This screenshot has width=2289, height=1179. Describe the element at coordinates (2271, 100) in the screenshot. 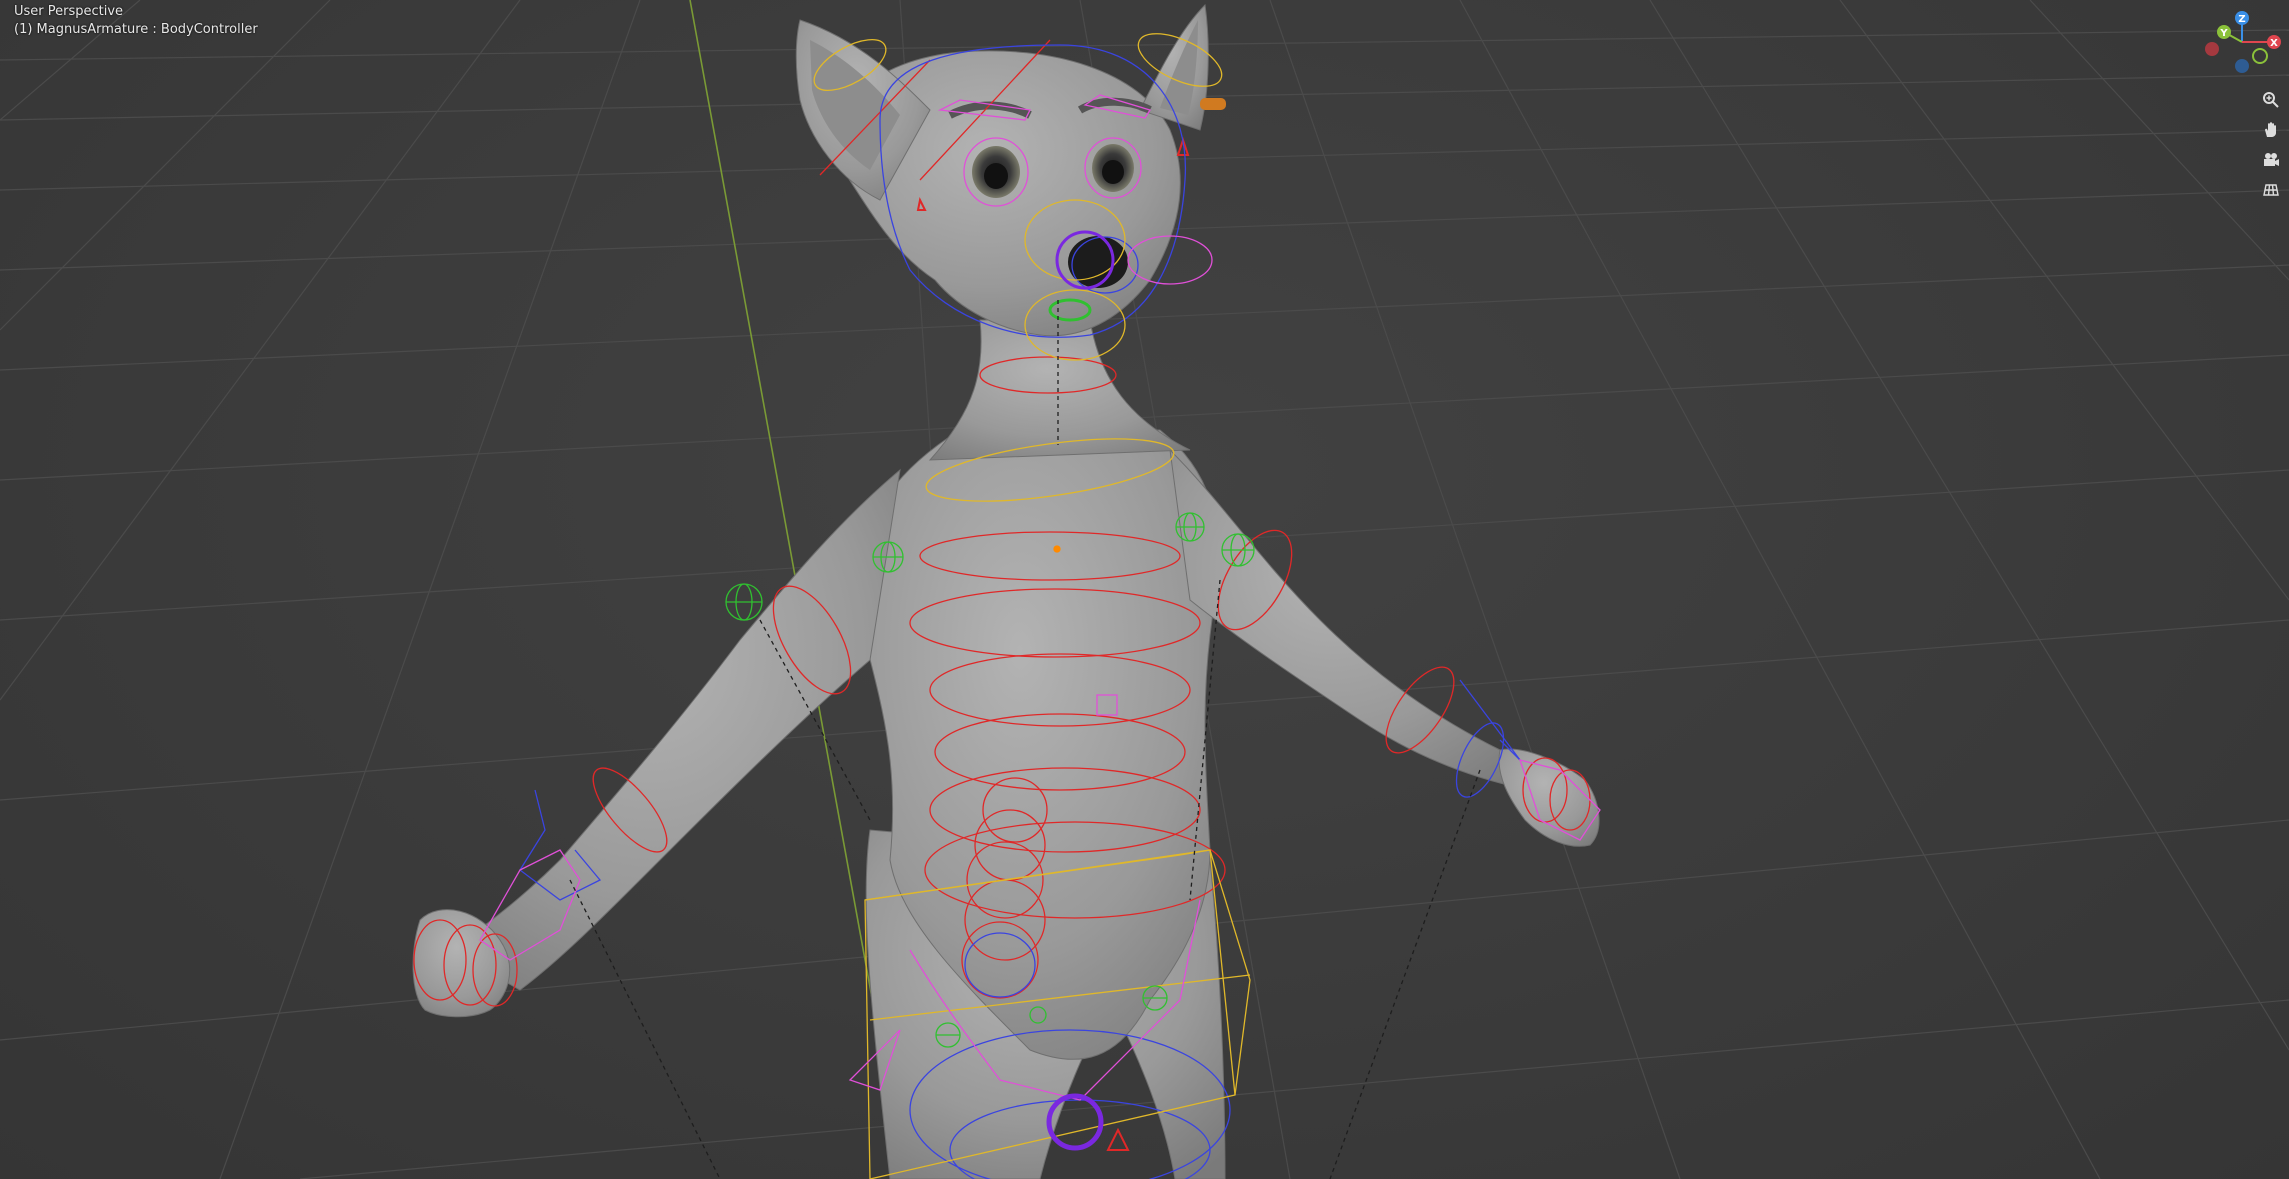

I see `zoom-icon` at that location.